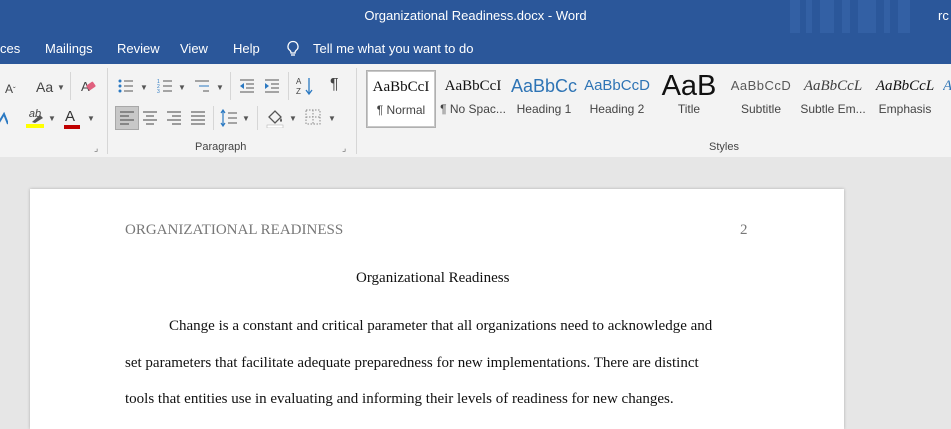 The width and height of the screenshot is (951, 429). I want to click on window-title: Organizational Readiness.docx - Word, so click(475, 15).